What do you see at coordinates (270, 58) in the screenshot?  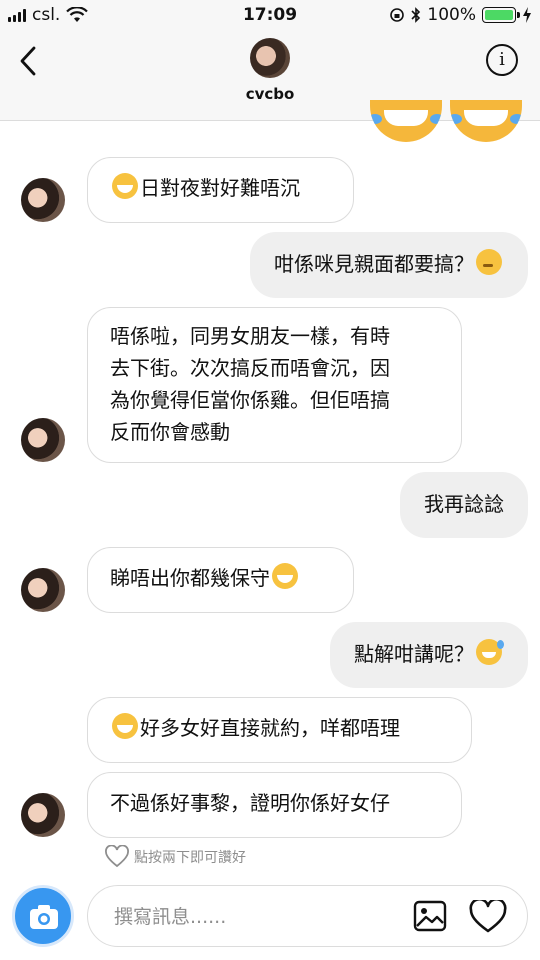 I see `contact-avatar` at bounding box center [270, 58].